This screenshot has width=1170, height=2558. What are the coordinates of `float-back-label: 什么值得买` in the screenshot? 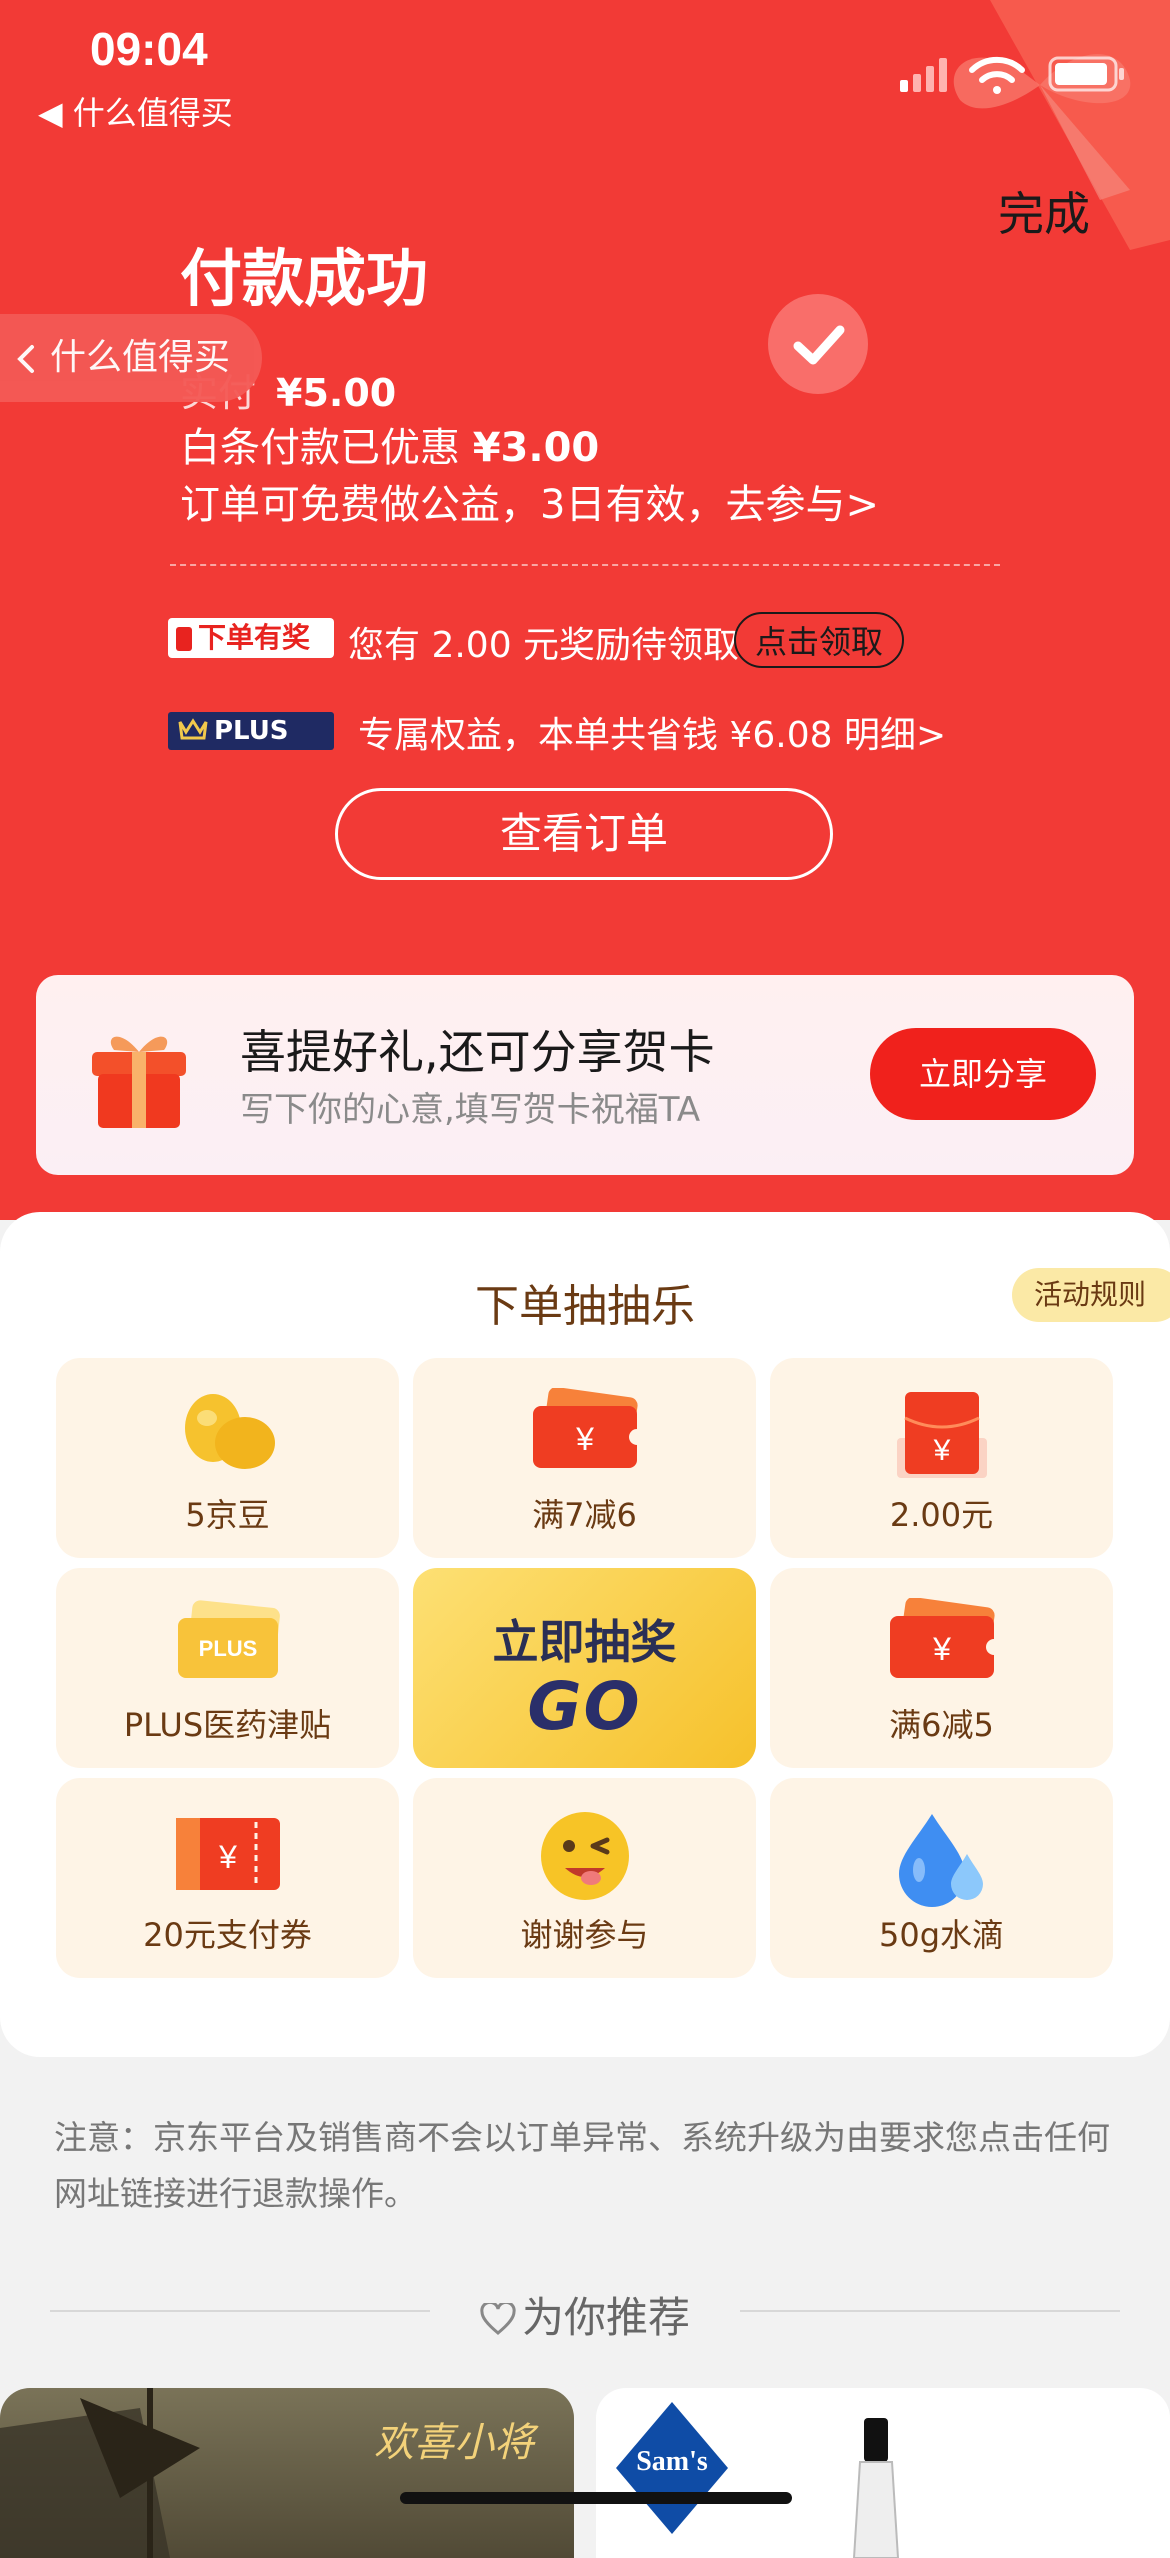 It's located at (140, 357).